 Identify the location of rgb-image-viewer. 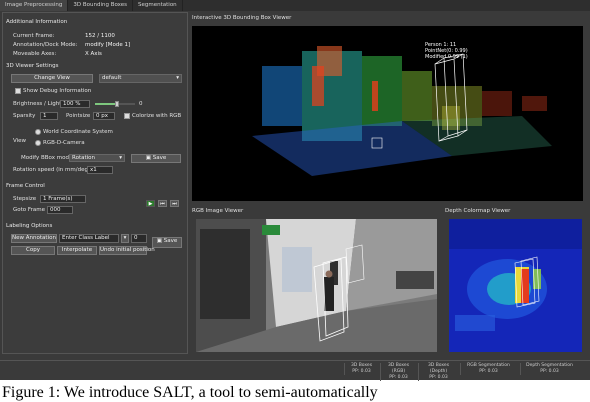
(316, 285).